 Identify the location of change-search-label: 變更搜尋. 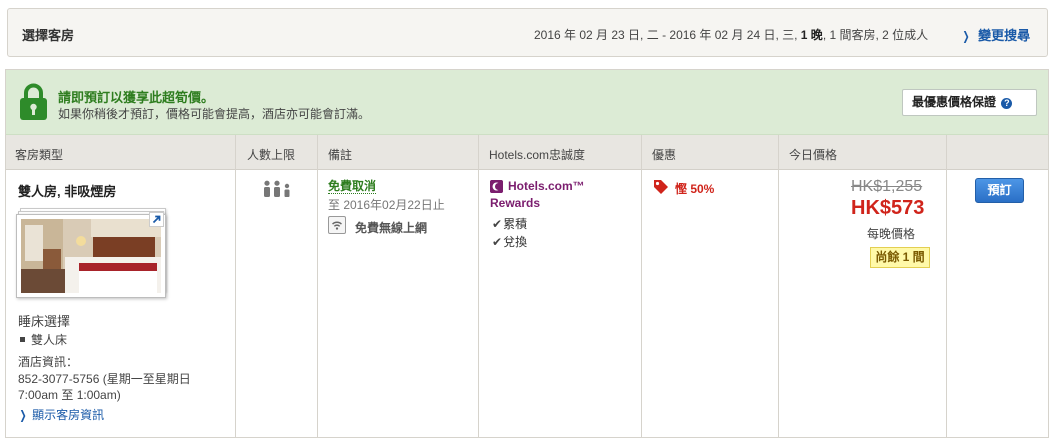
(1004, 35).